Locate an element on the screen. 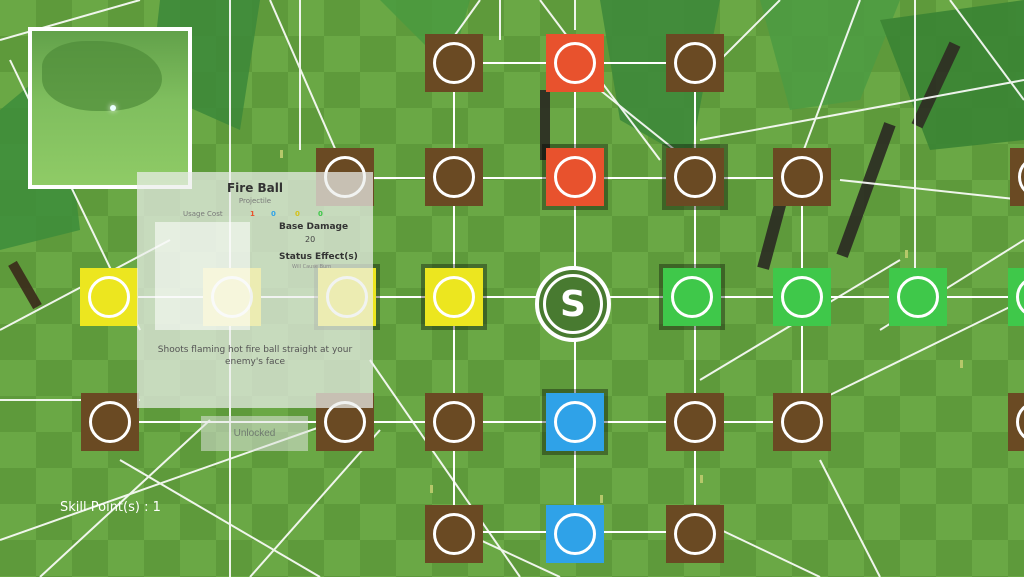  start-node-label: S is located at coordinates (573, 304).